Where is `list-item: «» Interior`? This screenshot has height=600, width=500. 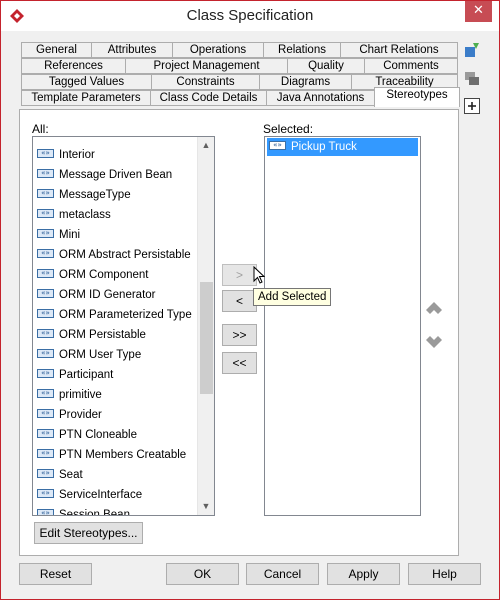 list-item: «» Interior is located at coordinates (66, 155).